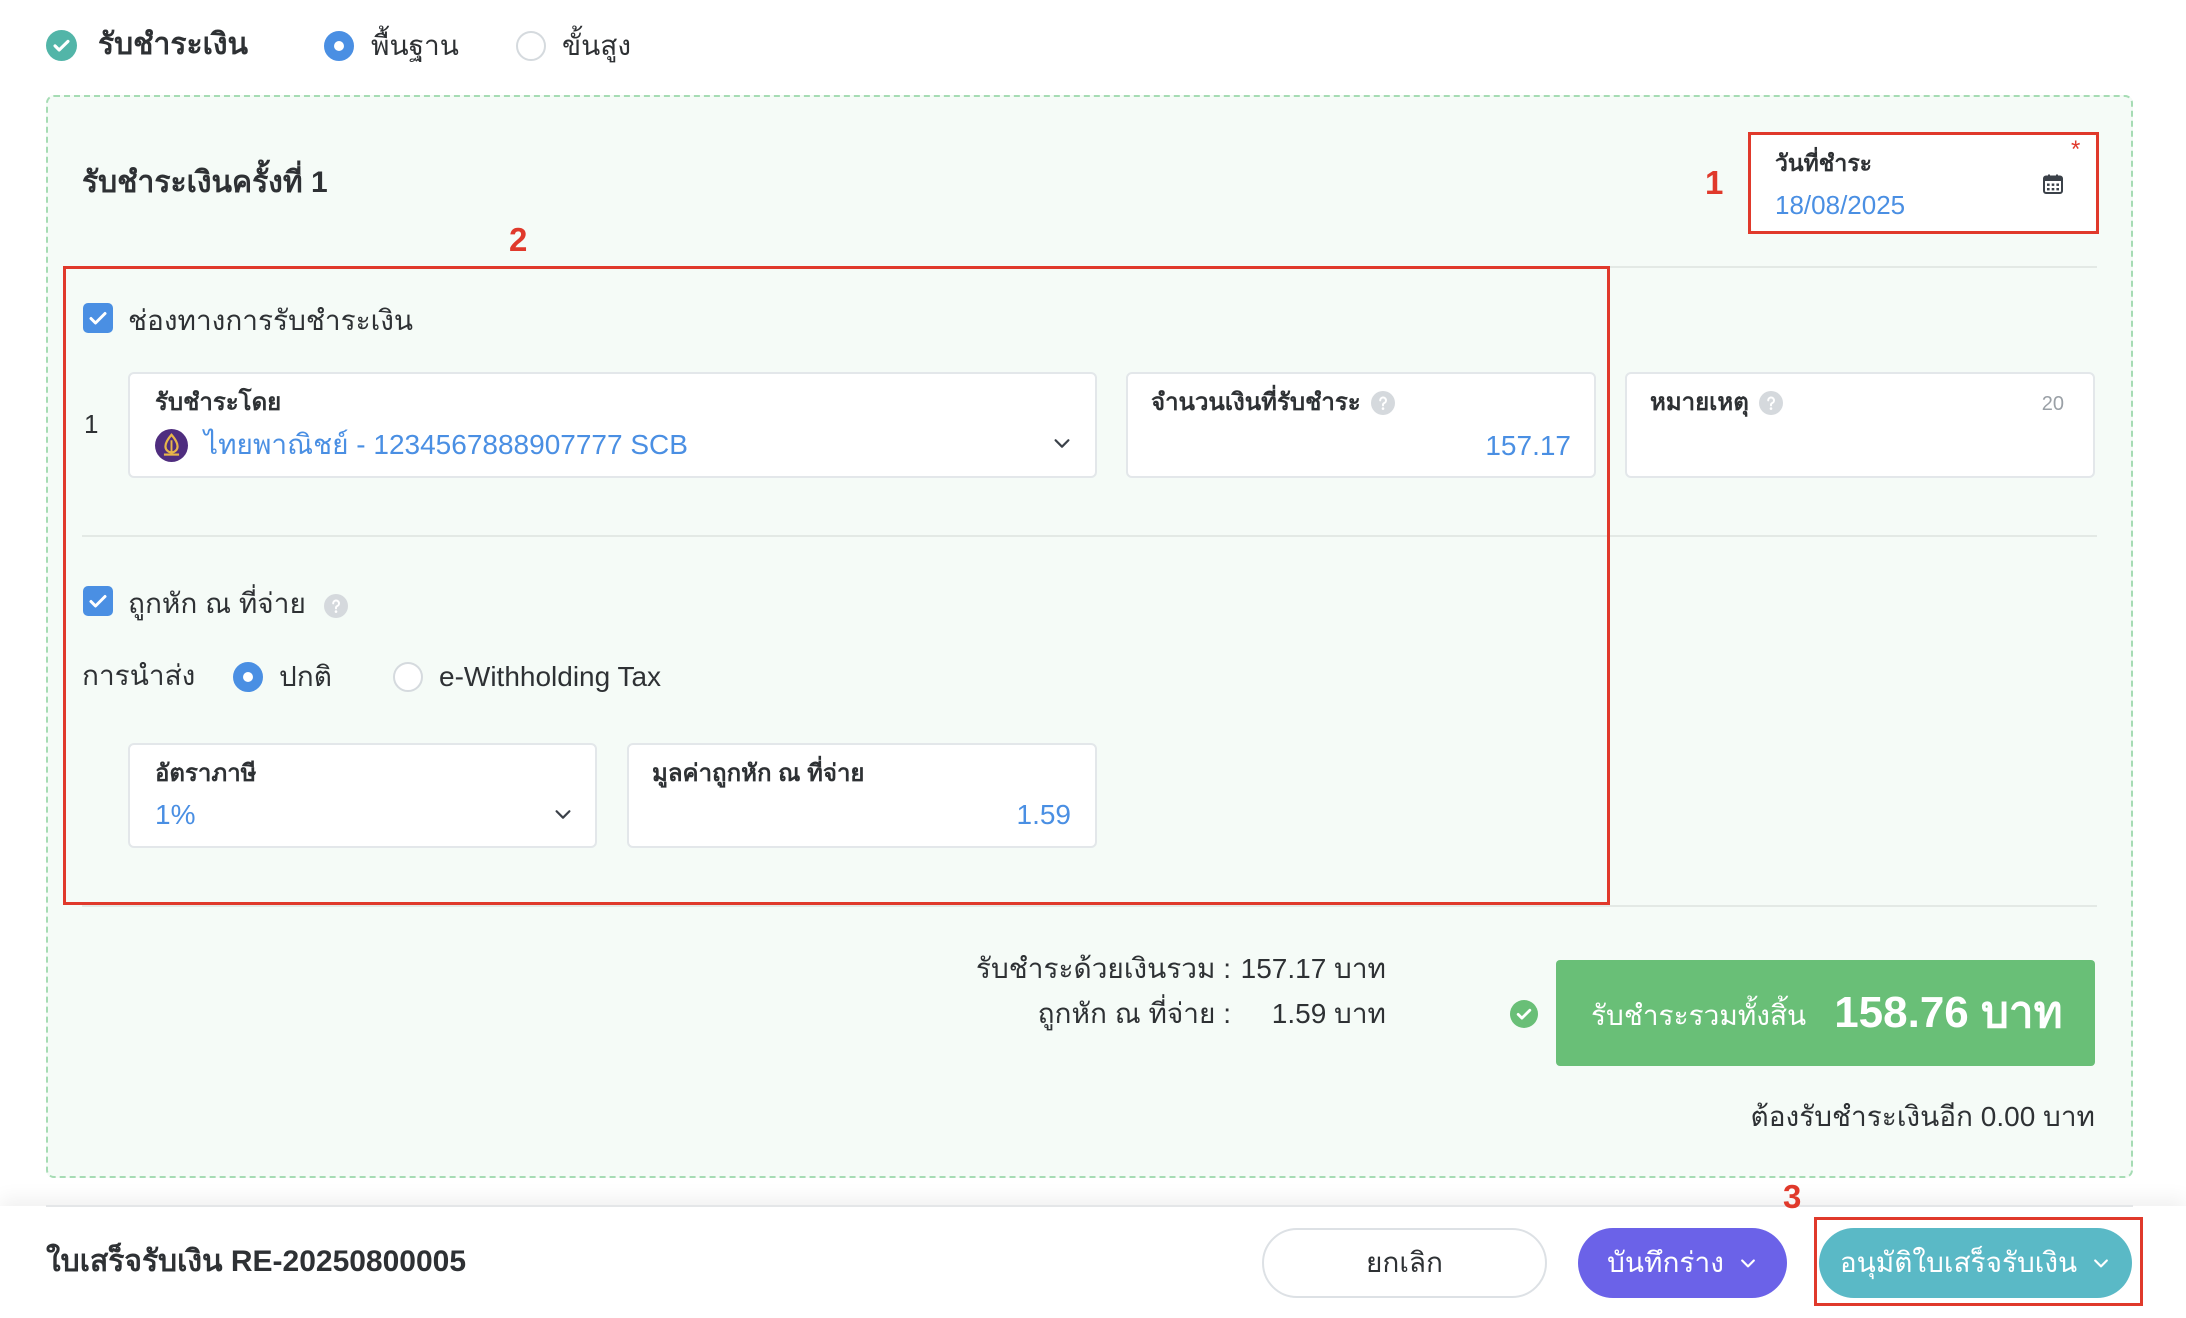 The height and width of the screenshot is (1318, 2186). I want to click on payment-amount-value: 157.17, so click(1528, 446).